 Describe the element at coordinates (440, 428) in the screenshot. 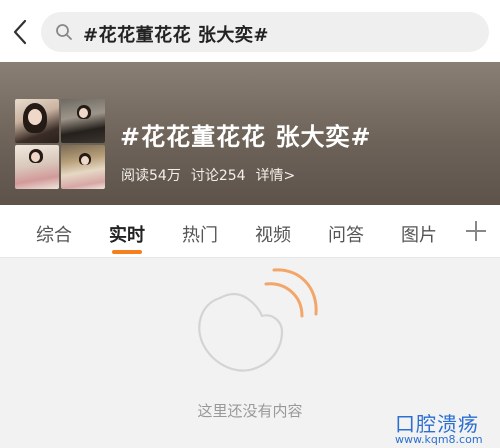

I see `site-watermark: 口腔溃疡 www.kqm8.com` at that location.